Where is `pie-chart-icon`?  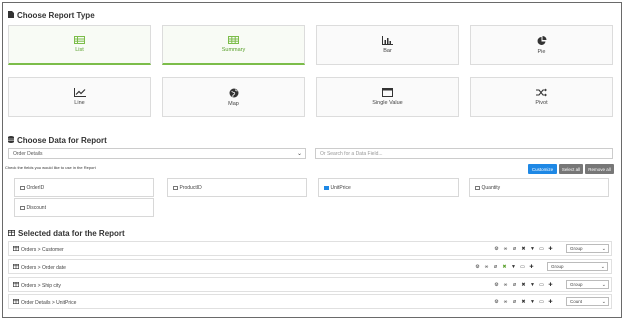
pie-chart-icon is located at coordinates (542, 40).